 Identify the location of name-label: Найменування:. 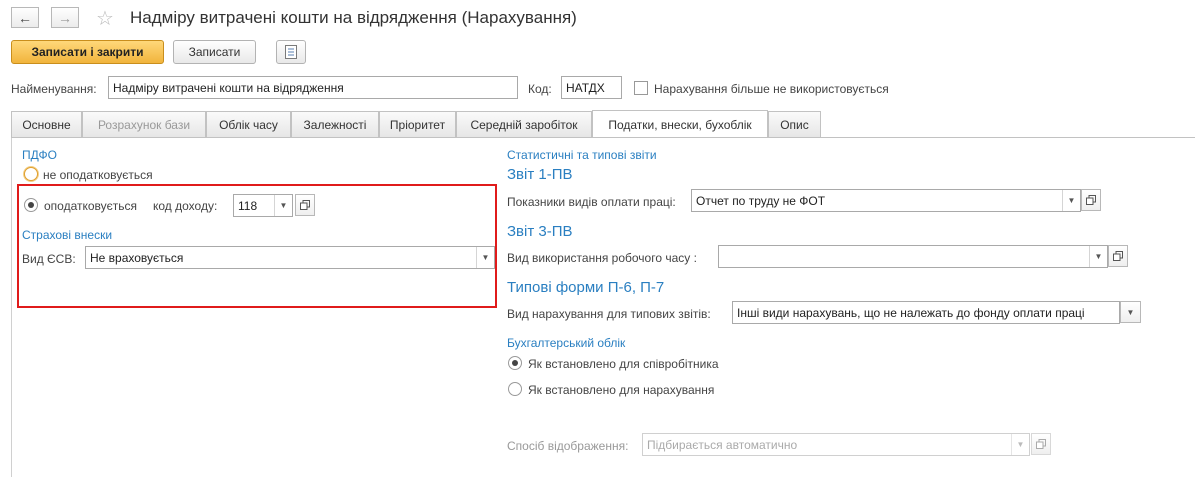
(54, 89).